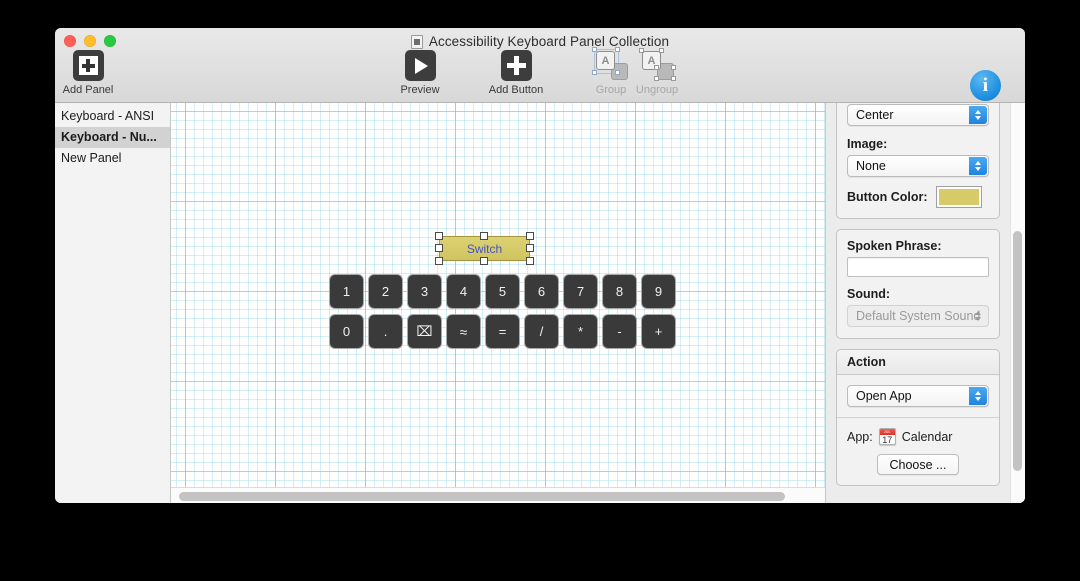 Image resolution: width=1080 pixels, height=581 pixels. I want to click on add-panel-button: Add Panel, so click(93, 73).